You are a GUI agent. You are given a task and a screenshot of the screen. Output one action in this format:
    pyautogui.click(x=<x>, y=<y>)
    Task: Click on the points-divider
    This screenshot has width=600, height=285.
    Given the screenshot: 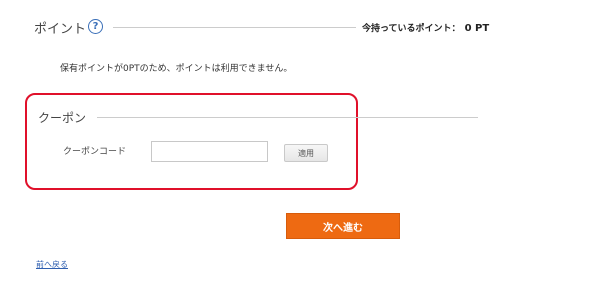 What is the action you would take?
    pyautogui.click(x=234, y=27)
    